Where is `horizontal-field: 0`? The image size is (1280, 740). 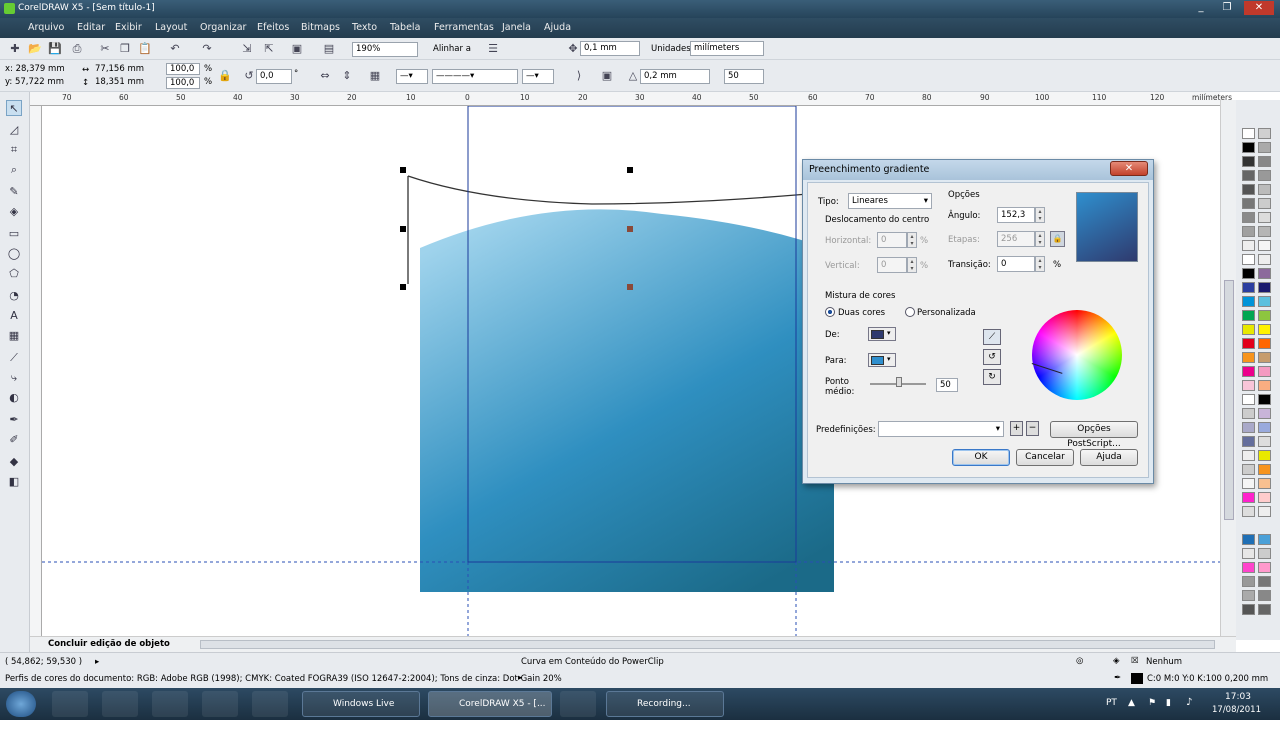 horizontal-field: 0 is located at coordinates (892, 240).